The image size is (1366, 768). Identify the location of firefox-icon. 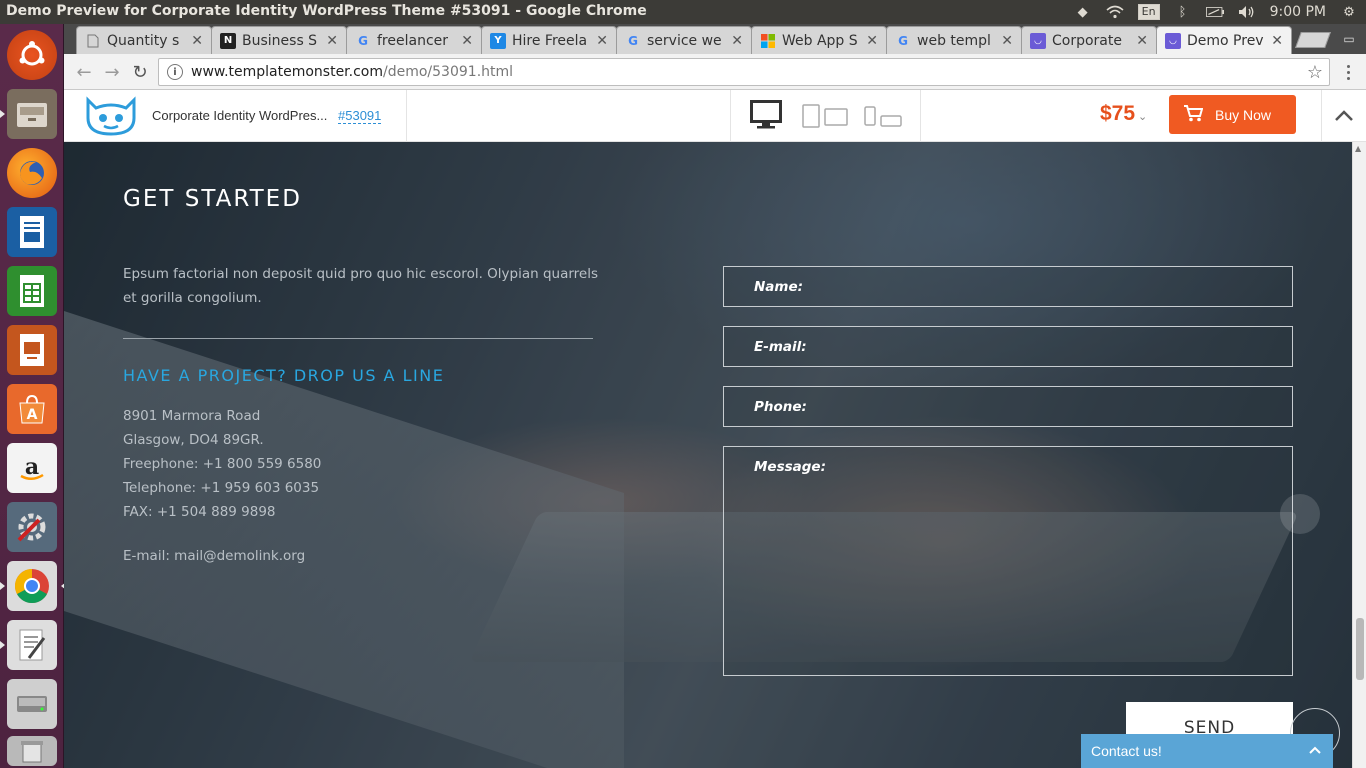
(32, 173).